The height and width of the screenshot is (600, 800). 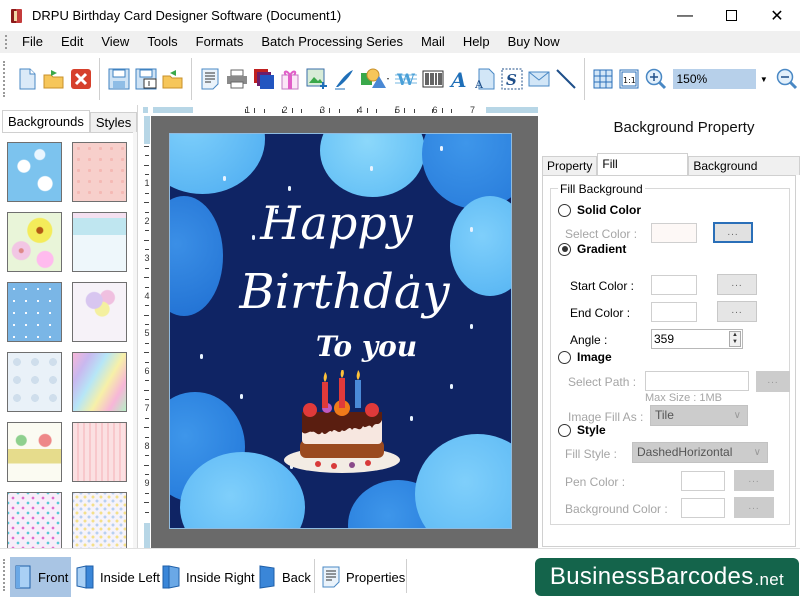 What do you see at coordinates (26, 79) in the screenshot?
I see `new-document-icon` at bounding box center [26, 79].